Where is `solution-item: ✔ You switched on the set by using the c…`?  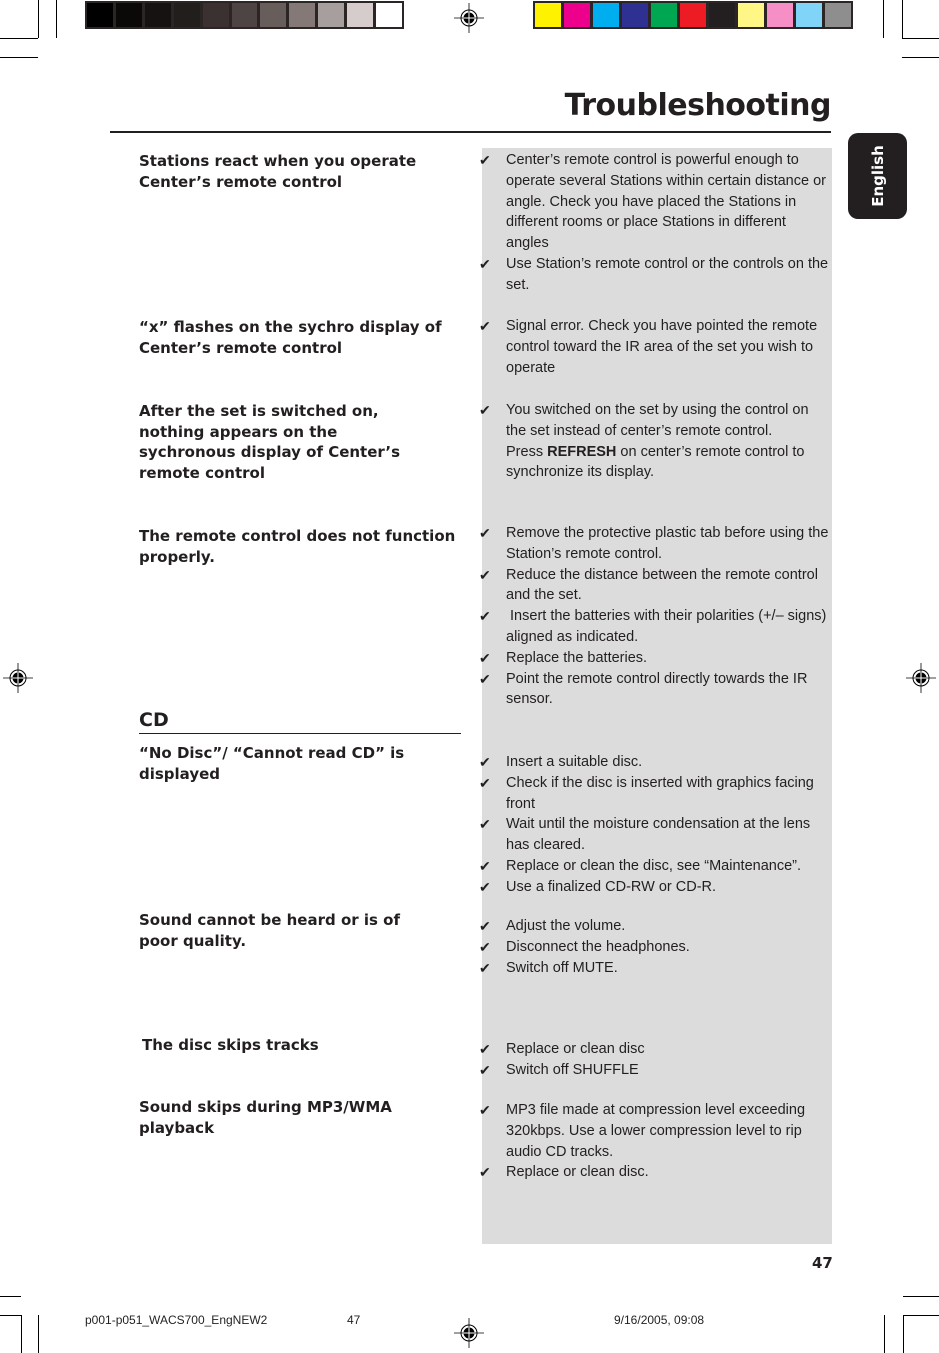 solution-item: ✔ You switched on the set by using the c… is located at coordinates (644, 441).